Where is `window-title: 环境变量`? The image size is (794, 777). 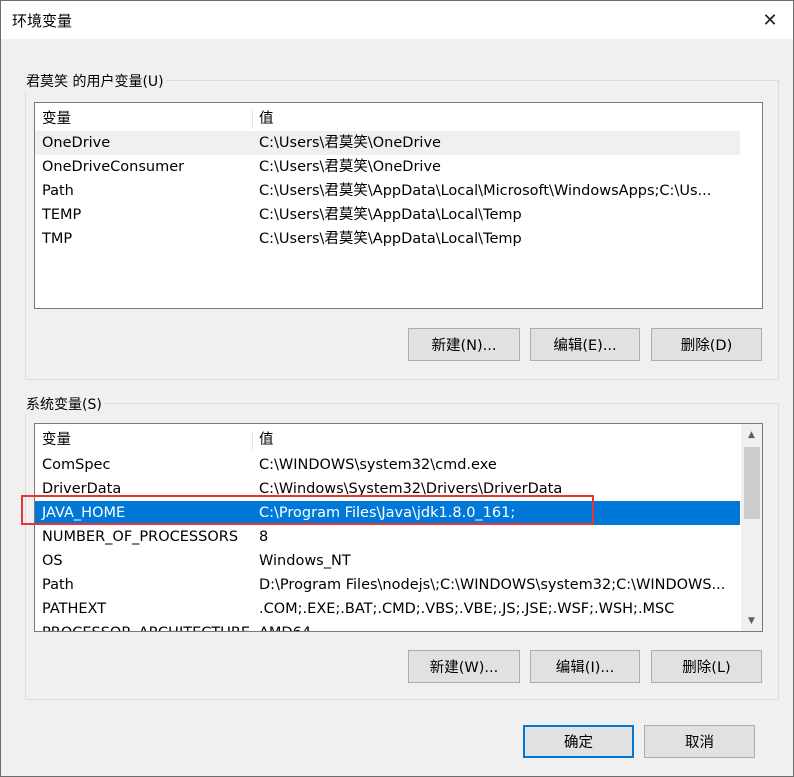
window-title: 环境变量 is located at coordinates (42, 21).